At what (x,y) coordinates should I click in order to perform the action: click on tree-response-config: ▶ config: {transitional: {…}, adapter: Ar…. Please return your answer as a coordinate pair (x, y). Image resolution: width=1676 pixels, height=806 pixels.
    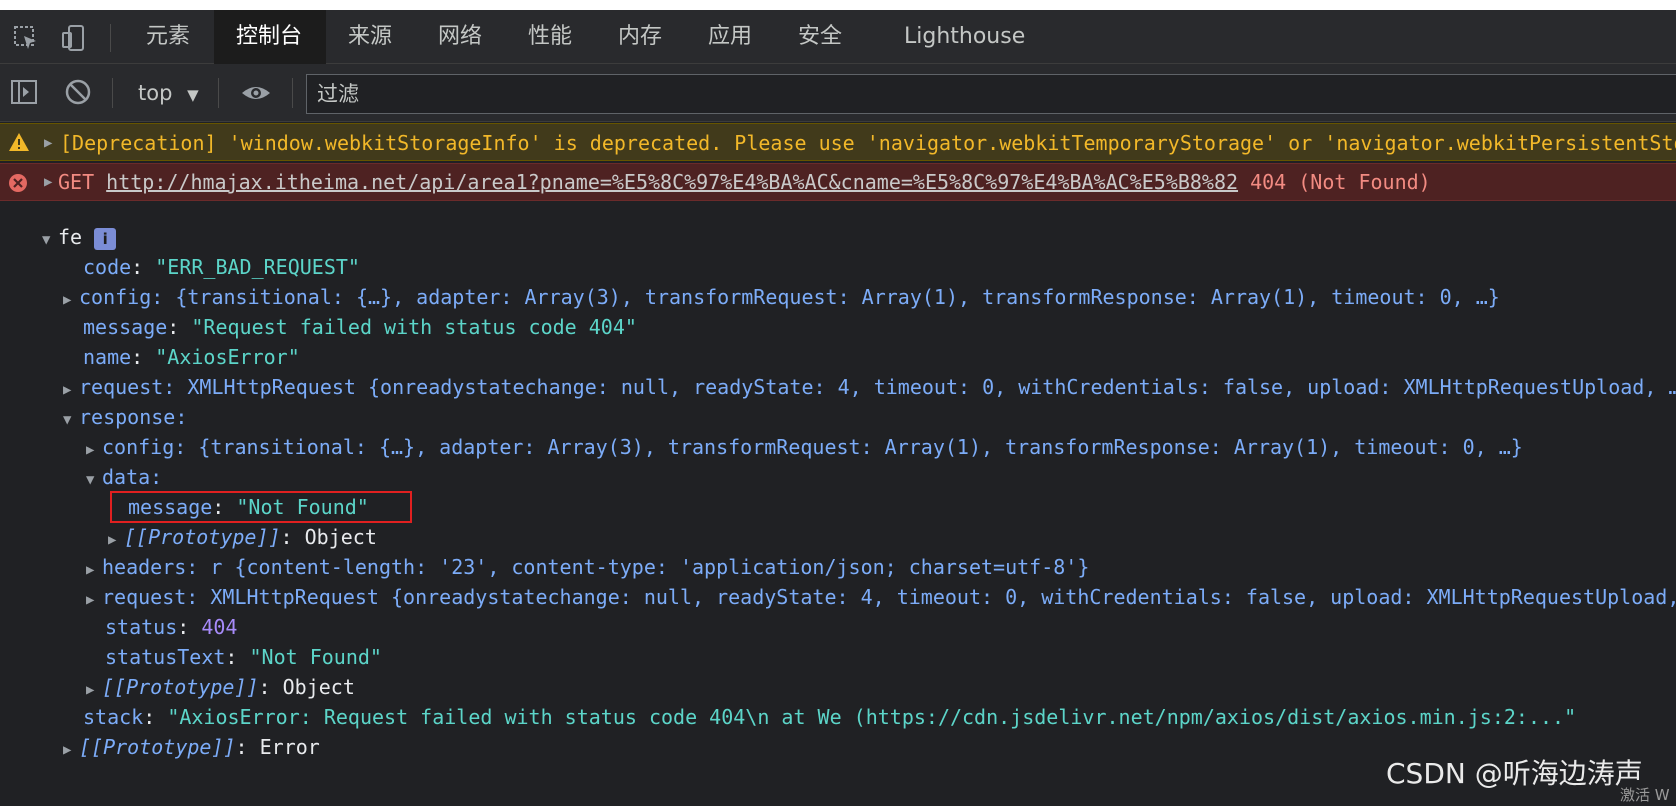
    Looking at the image, I should click on (804, 447).